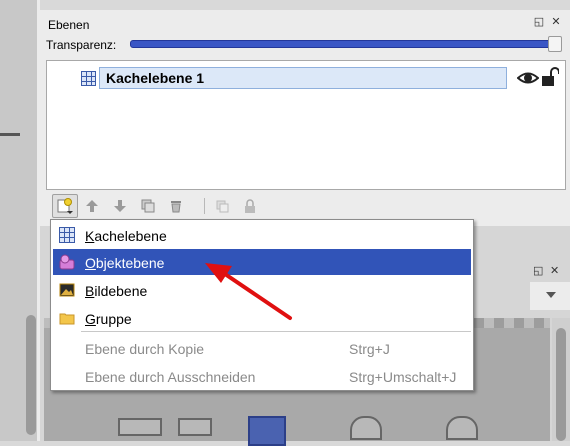  I want to click on lock-icon, so click(250, 206).